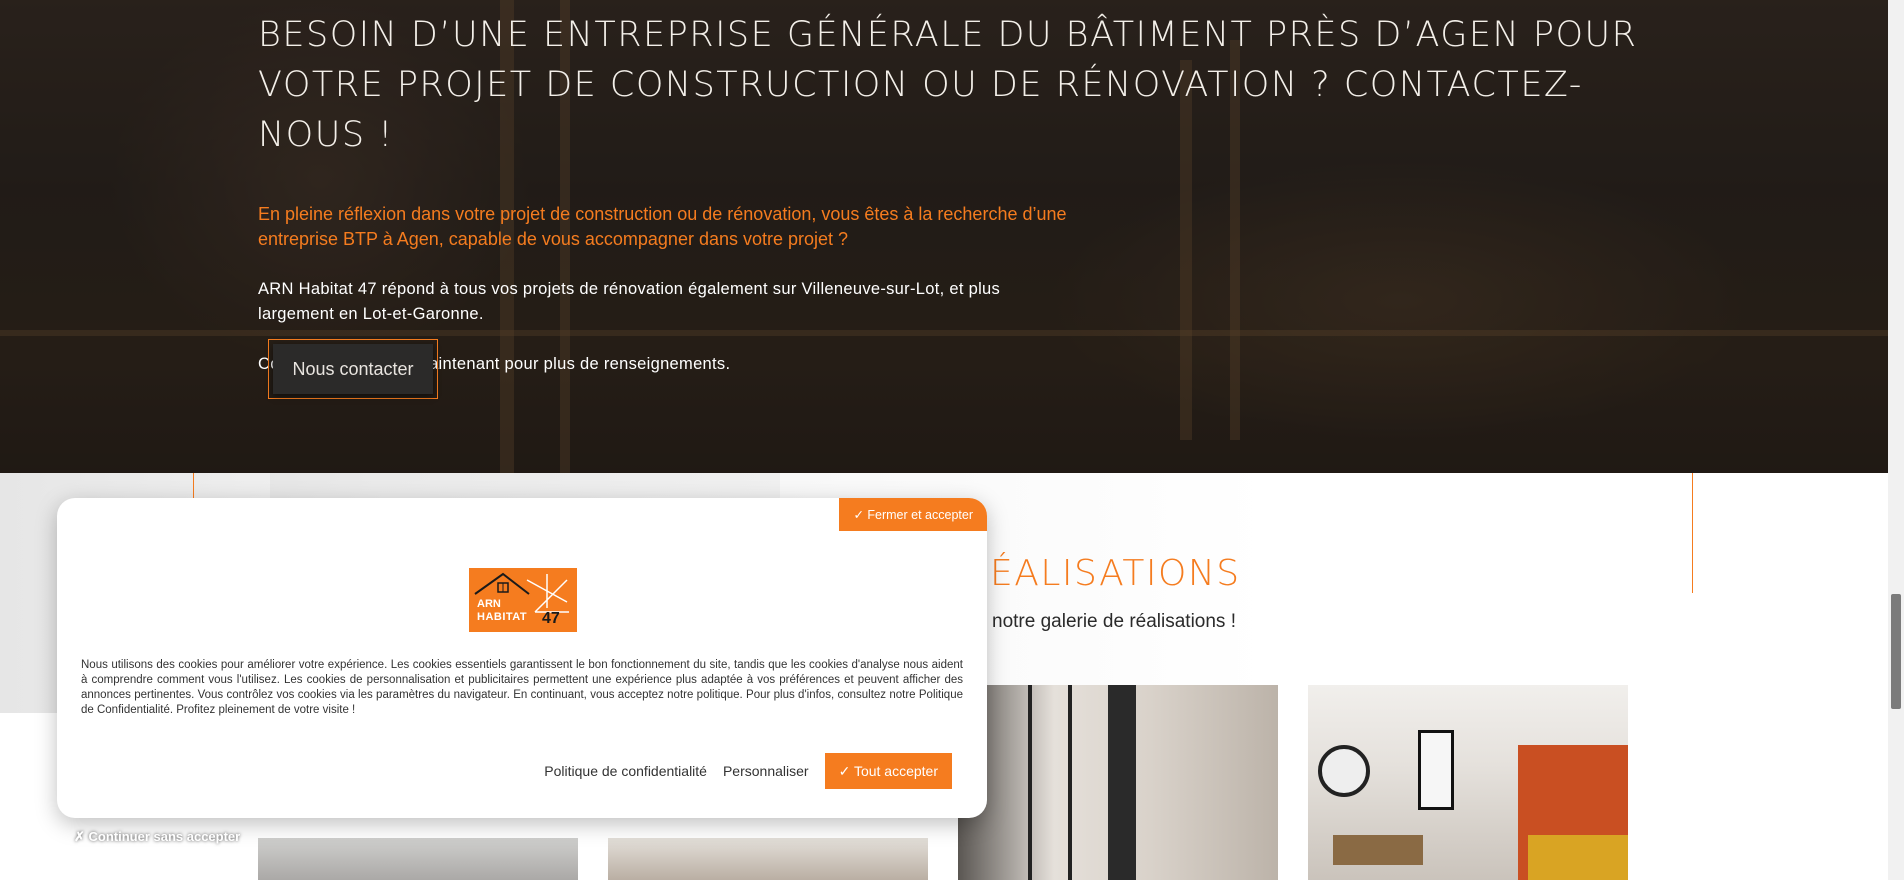 Image resolution: width=1904 pixels, height=880 pixels. I want to click on continue-without-accepting-link: ✗ Continuer sans accepter, so click(157, 837).